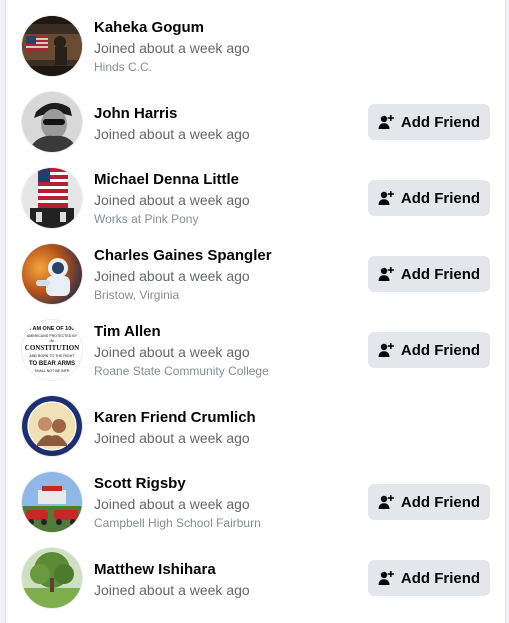 This screenshot has height=623, width=509. Describe the element at coordinates (177, 523) in the screenshot. I see `person-detail: Campbell High School Fairburn` at that location.